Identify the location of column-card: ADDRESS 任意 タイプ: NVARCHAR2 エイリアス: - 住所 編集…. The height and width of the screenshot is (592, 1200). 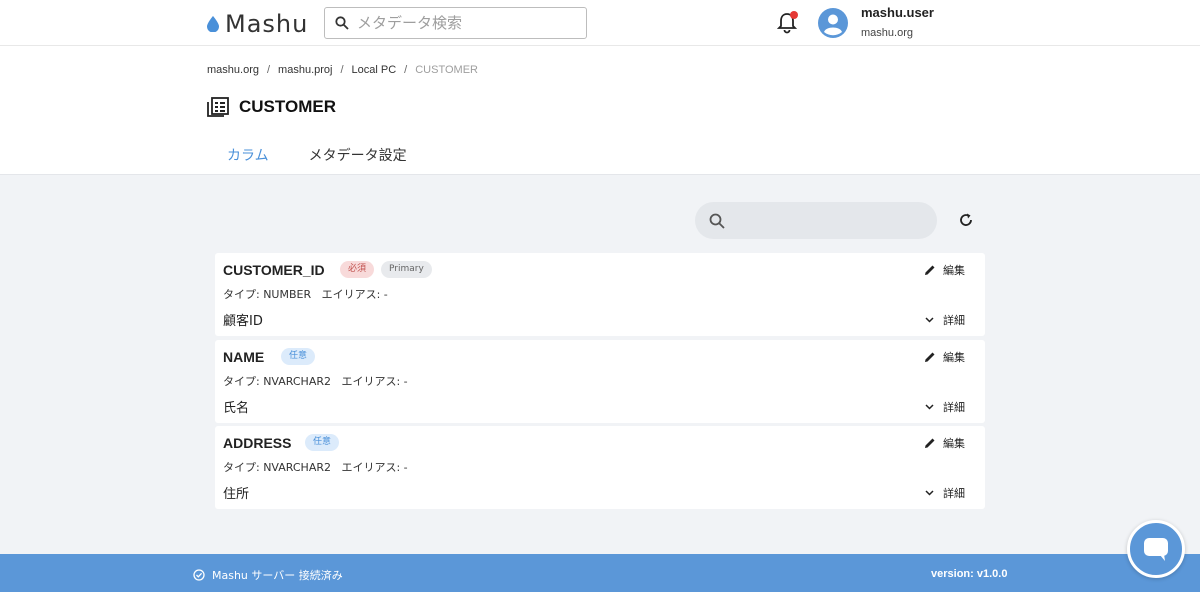
(600, 467).